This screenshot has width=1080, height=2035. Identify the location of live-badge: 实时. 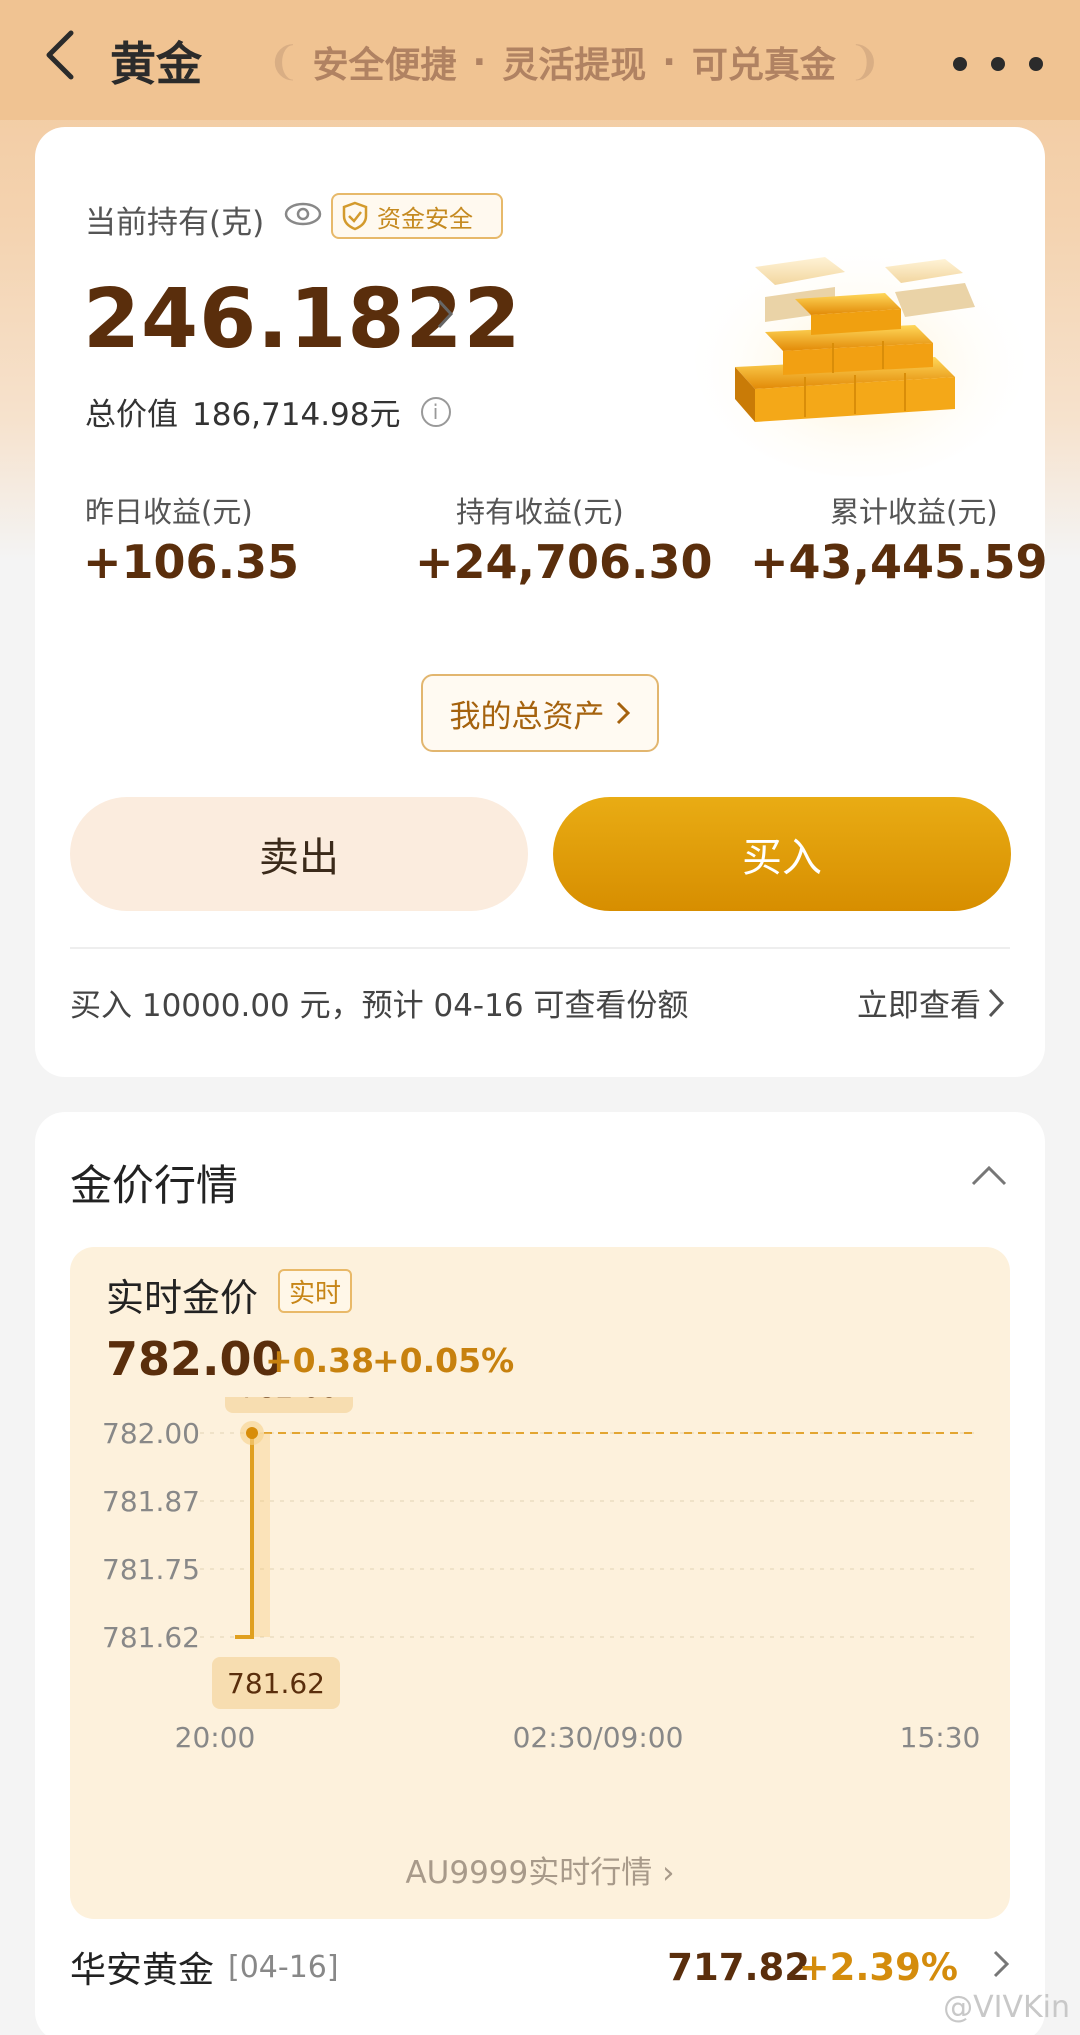
(315, 1291).